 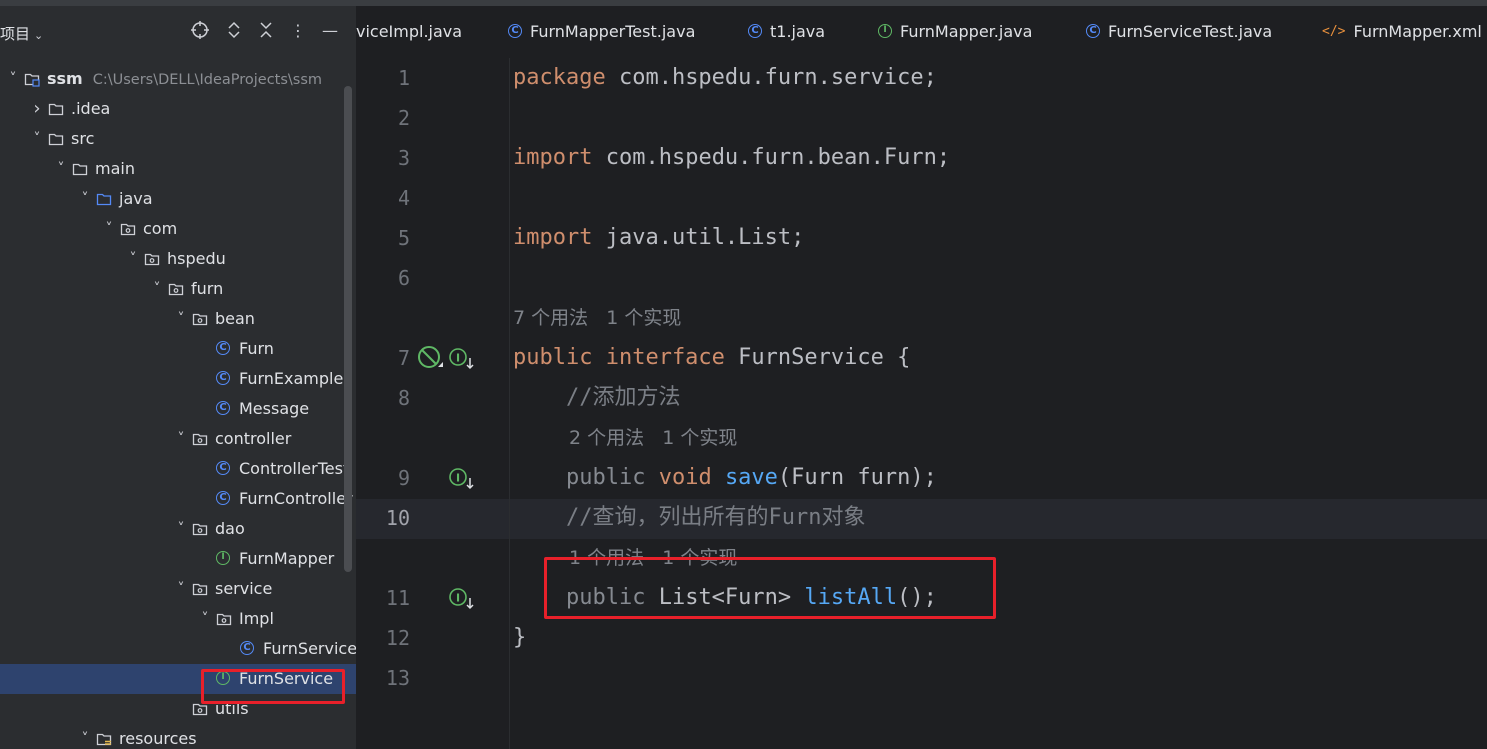 I want to click on project-view-selector: 项目 ⌄, so click(x=21, y=33).